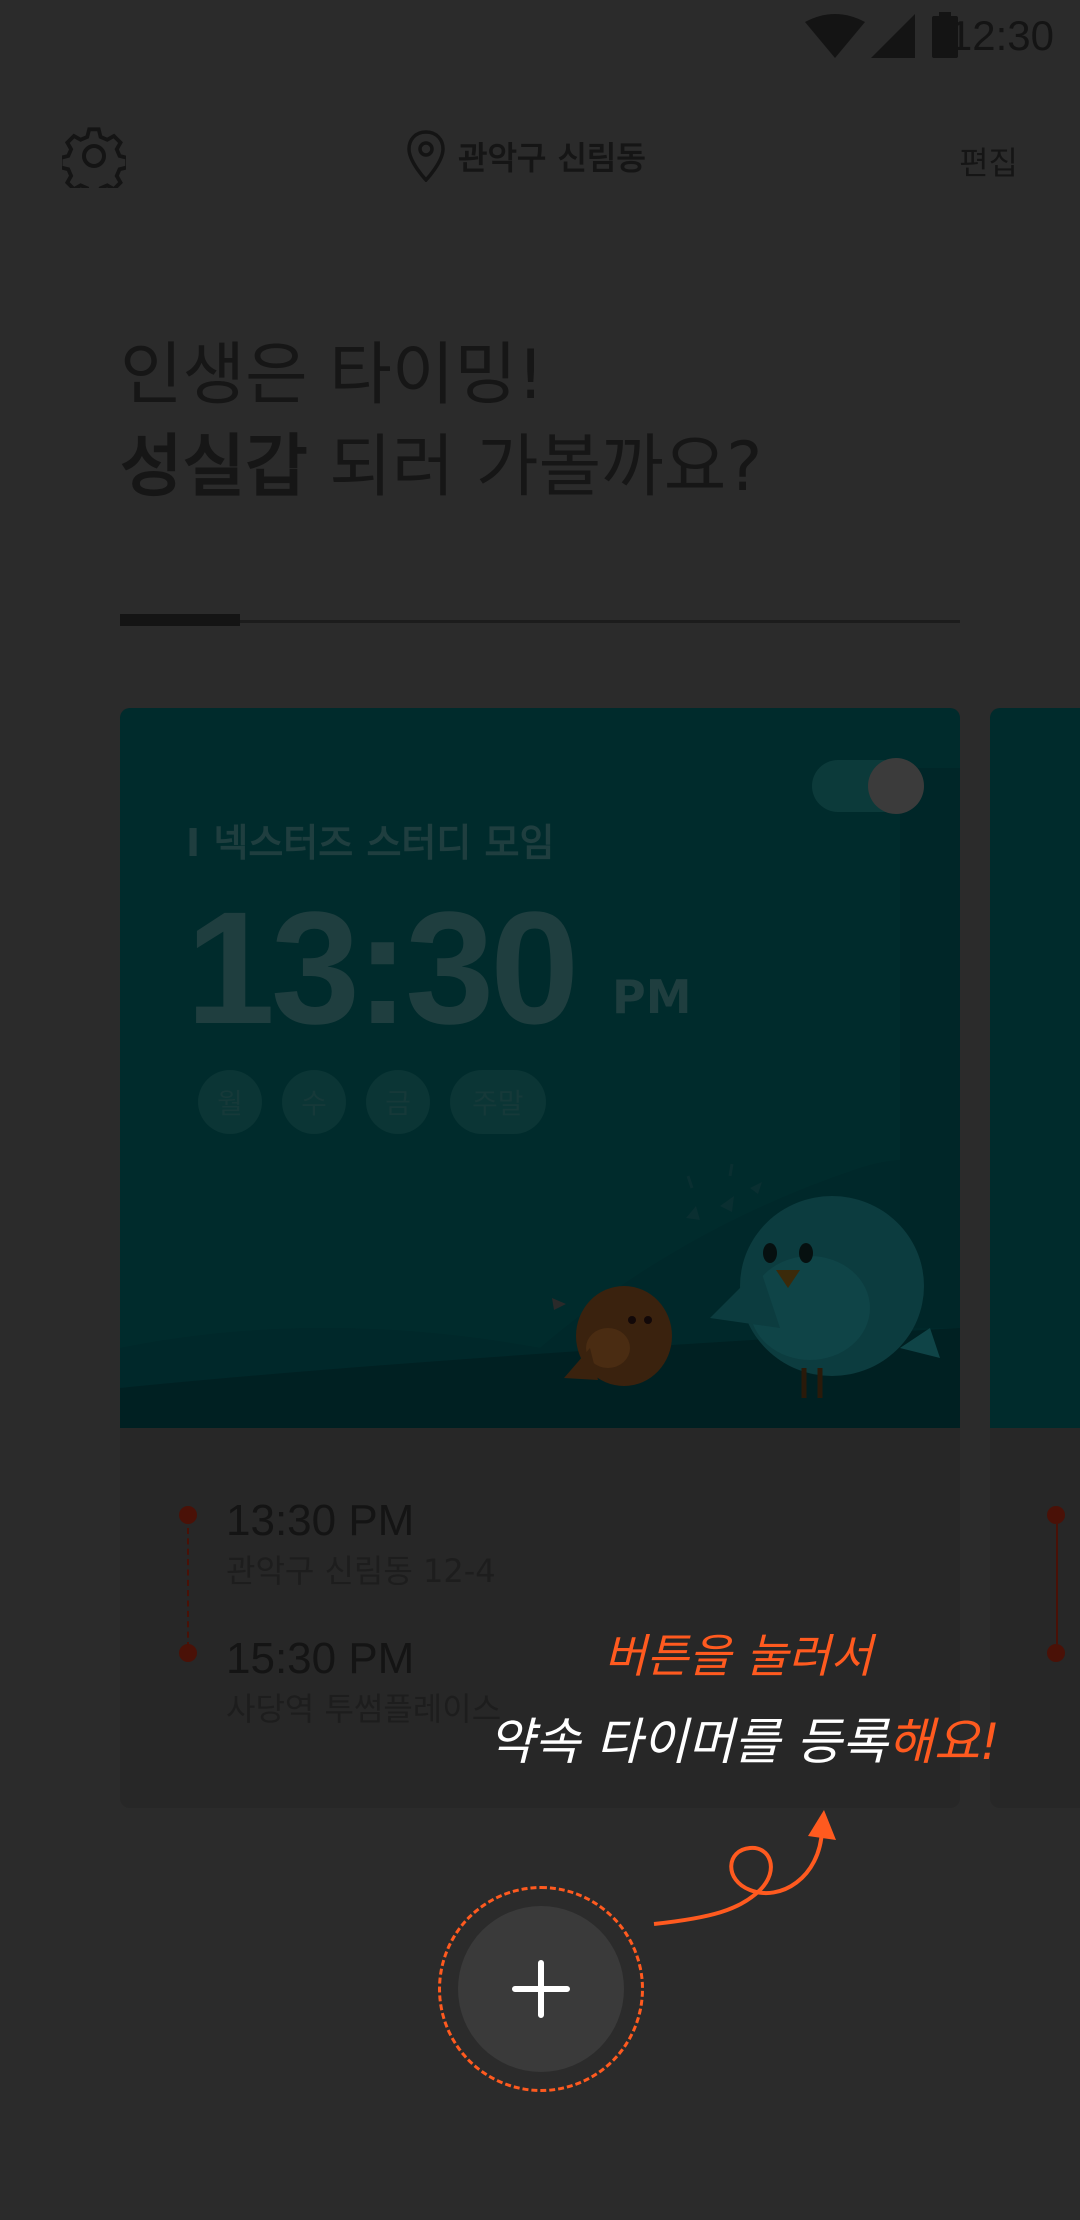 The width and height of the screenshot is (1080, 2220). What do you see at coordinates (361, 1571) in the screenshot?
I see `route-start-place: 관악구 신림동 12-4` at bounding box center [361, 1571].